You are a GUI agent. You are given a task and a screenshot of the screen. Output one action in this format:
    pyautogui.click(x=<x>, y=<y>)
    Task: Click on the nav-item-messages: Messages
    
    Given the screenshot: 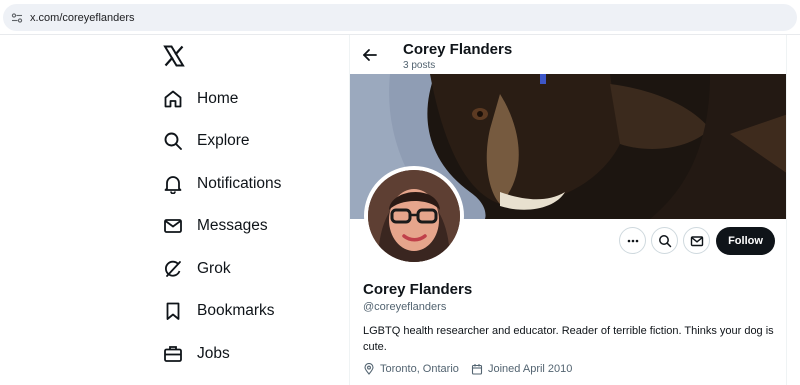 What is the action you would take?
    pyautogui.click(x=248, y=226)
    